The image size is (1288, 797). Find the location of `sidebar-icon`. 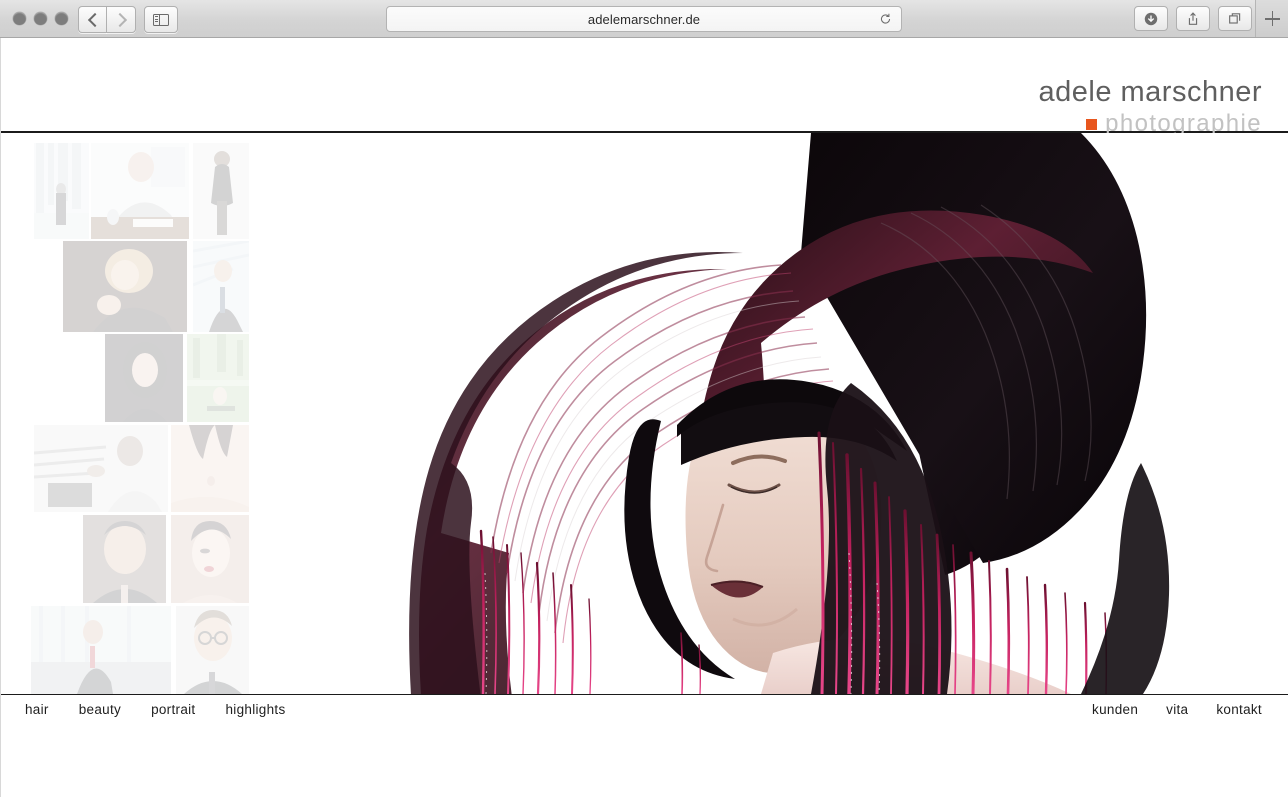

sidebar-icon is located at coordinates (161, 19).